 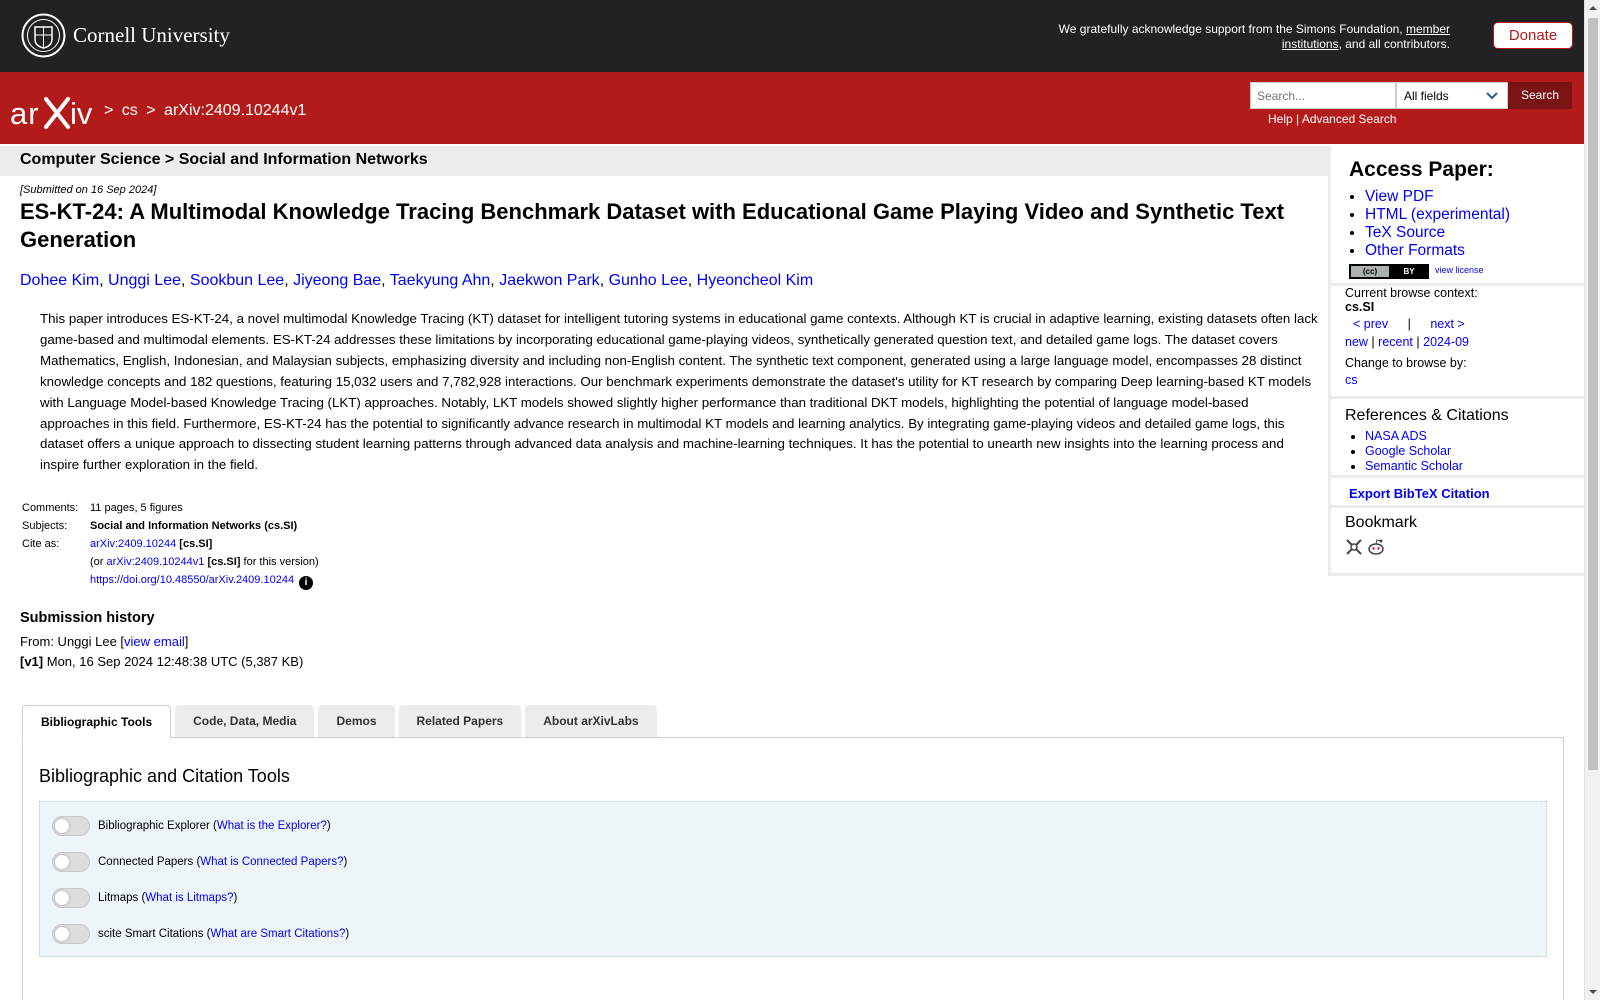 I want to click on submission-date: [Submitted on 16 Sep 2024], so click(x=88, y=190).